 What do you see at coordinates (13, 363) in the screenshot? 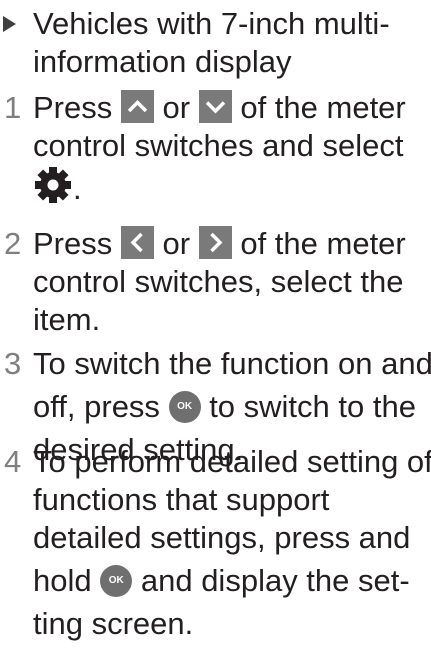
I see `step-number: 3` at bounding box center [13, 363].